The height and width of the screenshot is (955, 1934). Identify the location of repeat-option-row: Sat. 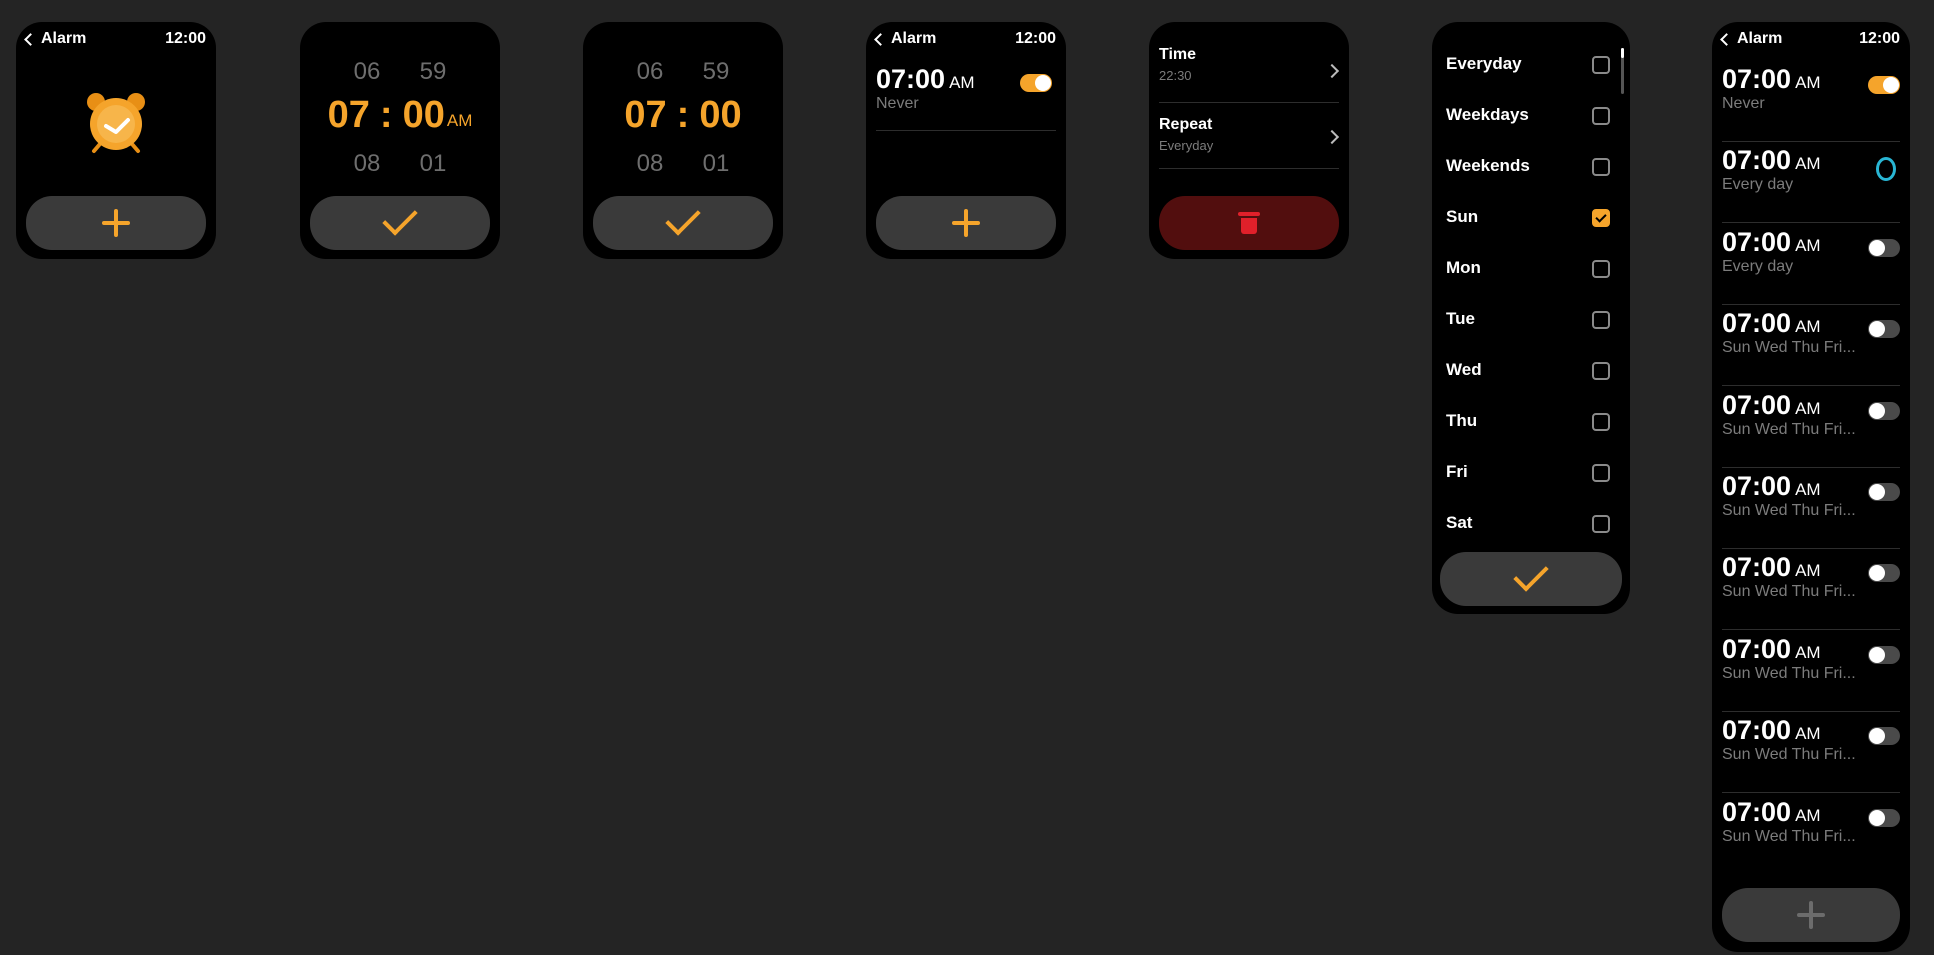
(1528, 524).